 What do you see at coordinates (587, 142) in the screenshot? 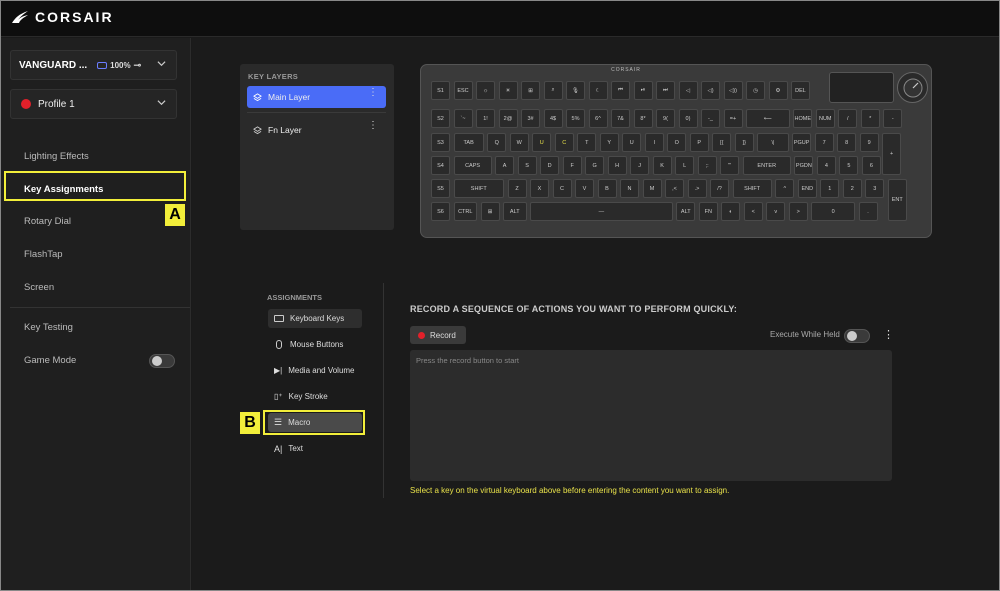
I see `key-t: T` at bounding box center [587, 142].